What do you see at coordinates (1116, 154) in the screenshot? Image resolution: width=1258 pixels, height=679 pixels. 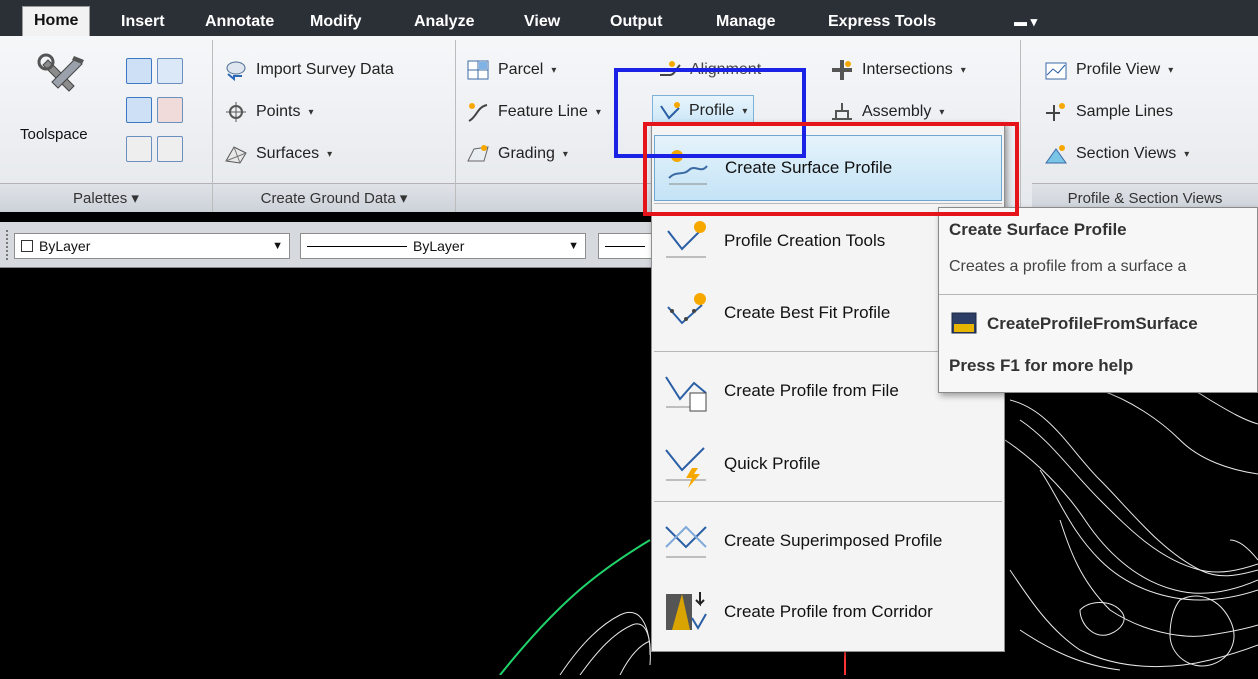 I see `section-views-button: Section Views ▾` at bounding box center [1116, 154].